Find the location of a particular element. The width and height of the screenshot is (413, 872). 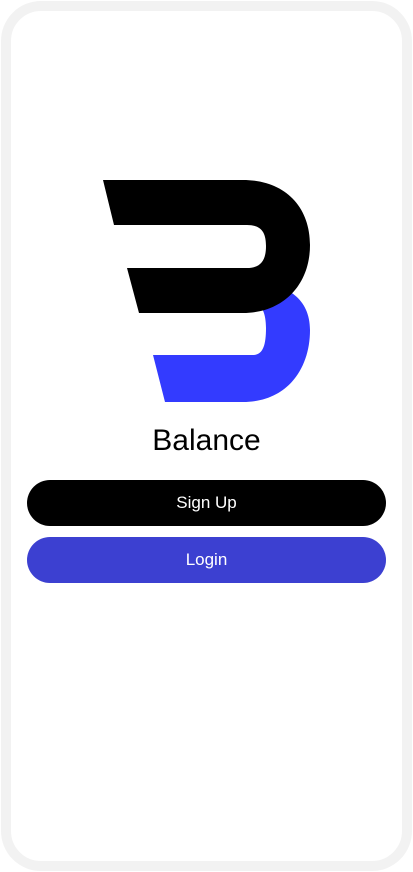

logo-upper-stroke is located at coordinates (206, 246).